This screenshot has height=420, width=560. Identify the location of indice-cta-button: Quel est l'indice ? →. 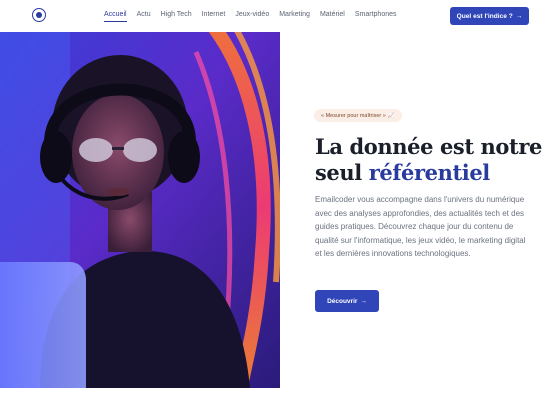
(489, 16).